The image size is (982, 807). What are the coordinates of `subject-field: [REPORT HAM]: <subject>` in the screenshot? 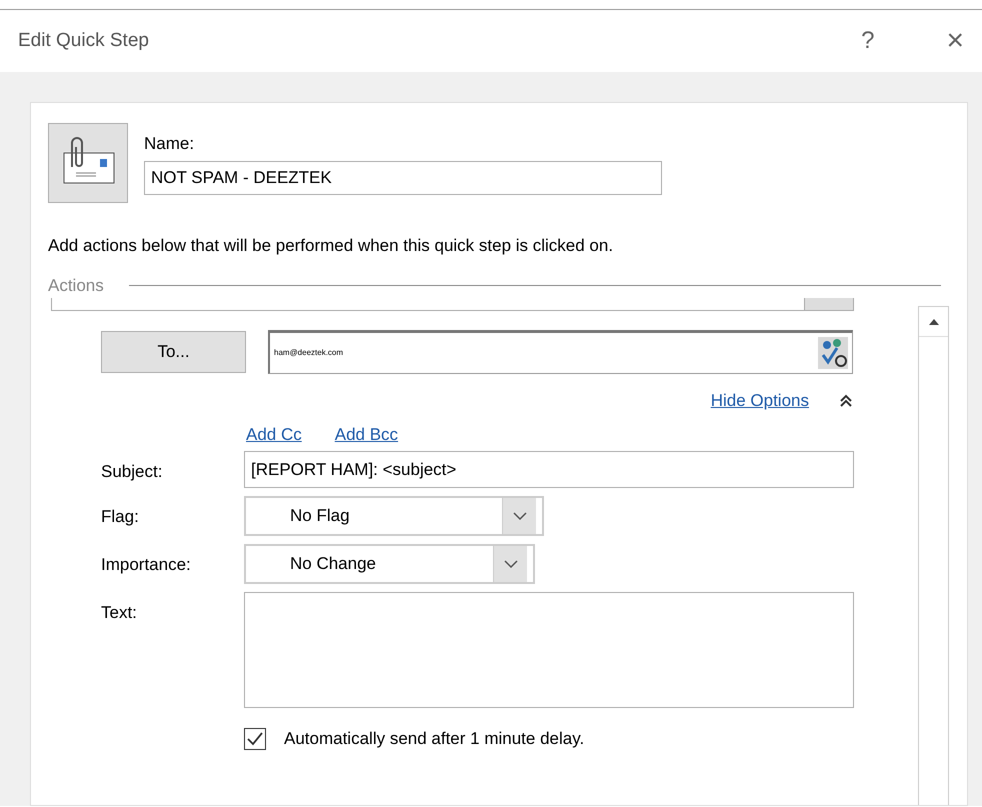 It's located at (549, 469).